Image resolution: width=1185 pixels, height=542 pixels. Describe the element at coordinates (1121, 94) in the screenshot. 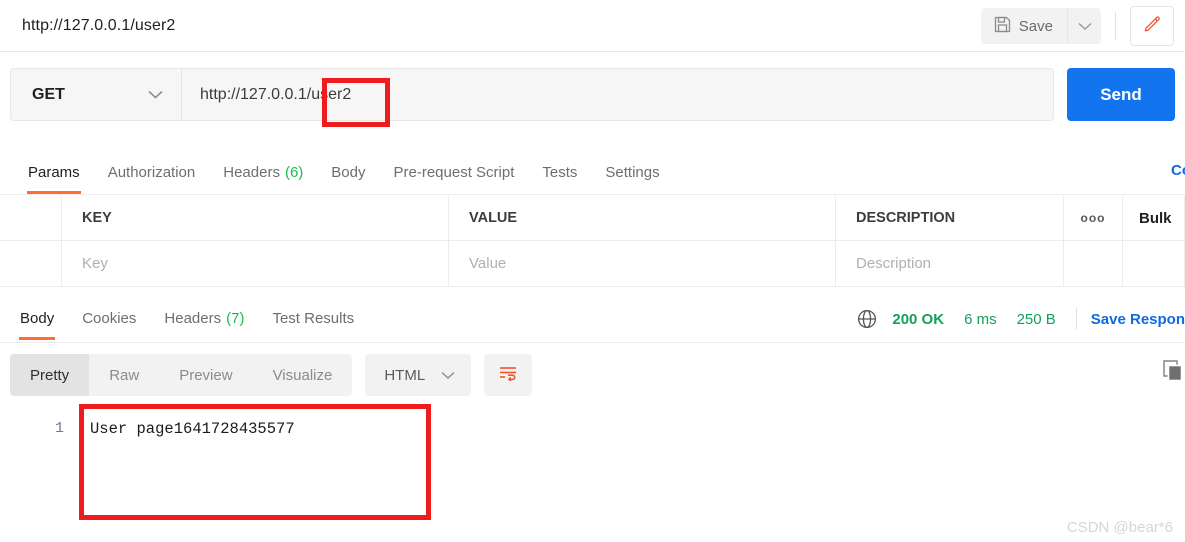

I see `send-button: Send` at that location.